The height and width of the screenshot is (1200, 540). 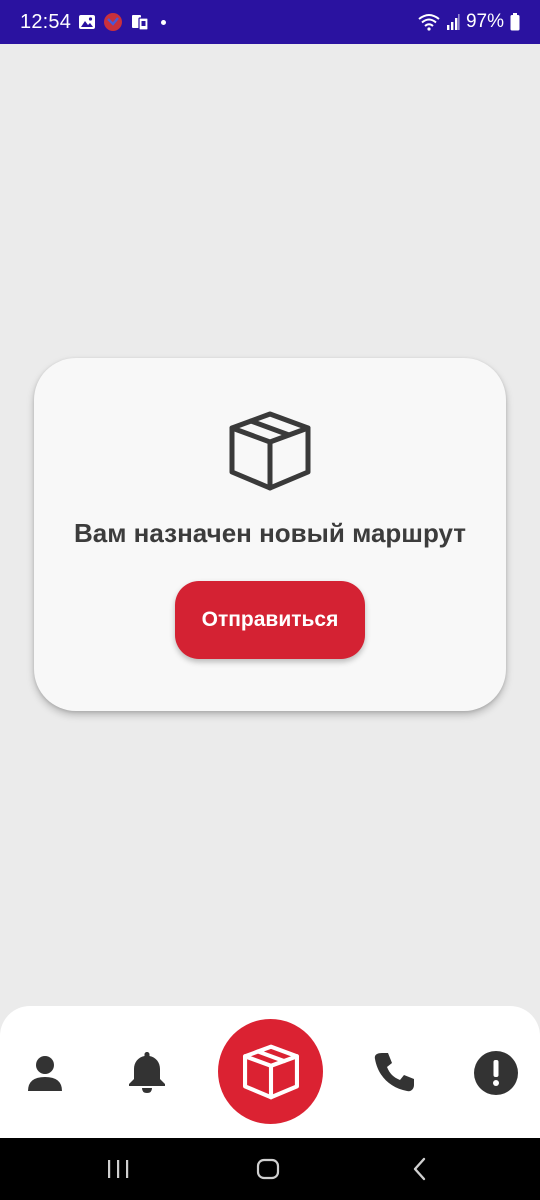 I want to click on profile-icon, so click(x=45, y=1073).